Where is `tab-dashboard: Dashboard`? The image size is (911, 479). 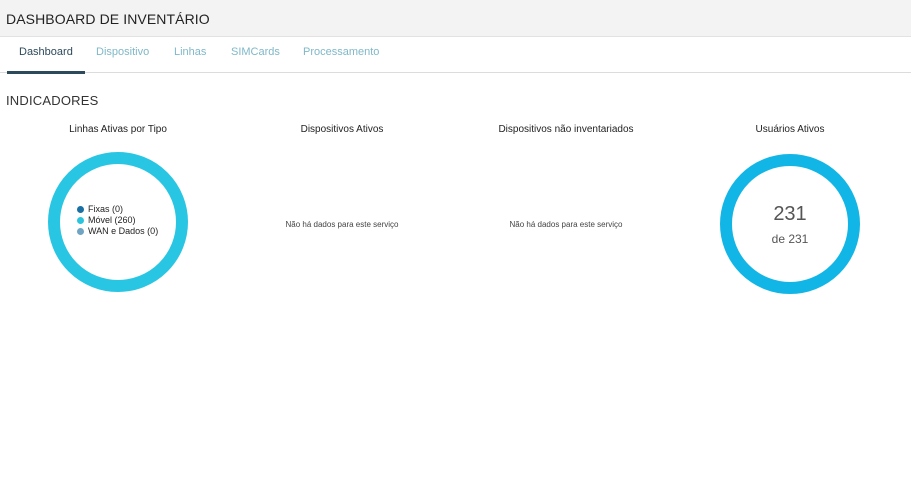
tab-dashboard: Dashboard is located at coordinates (46, 55).